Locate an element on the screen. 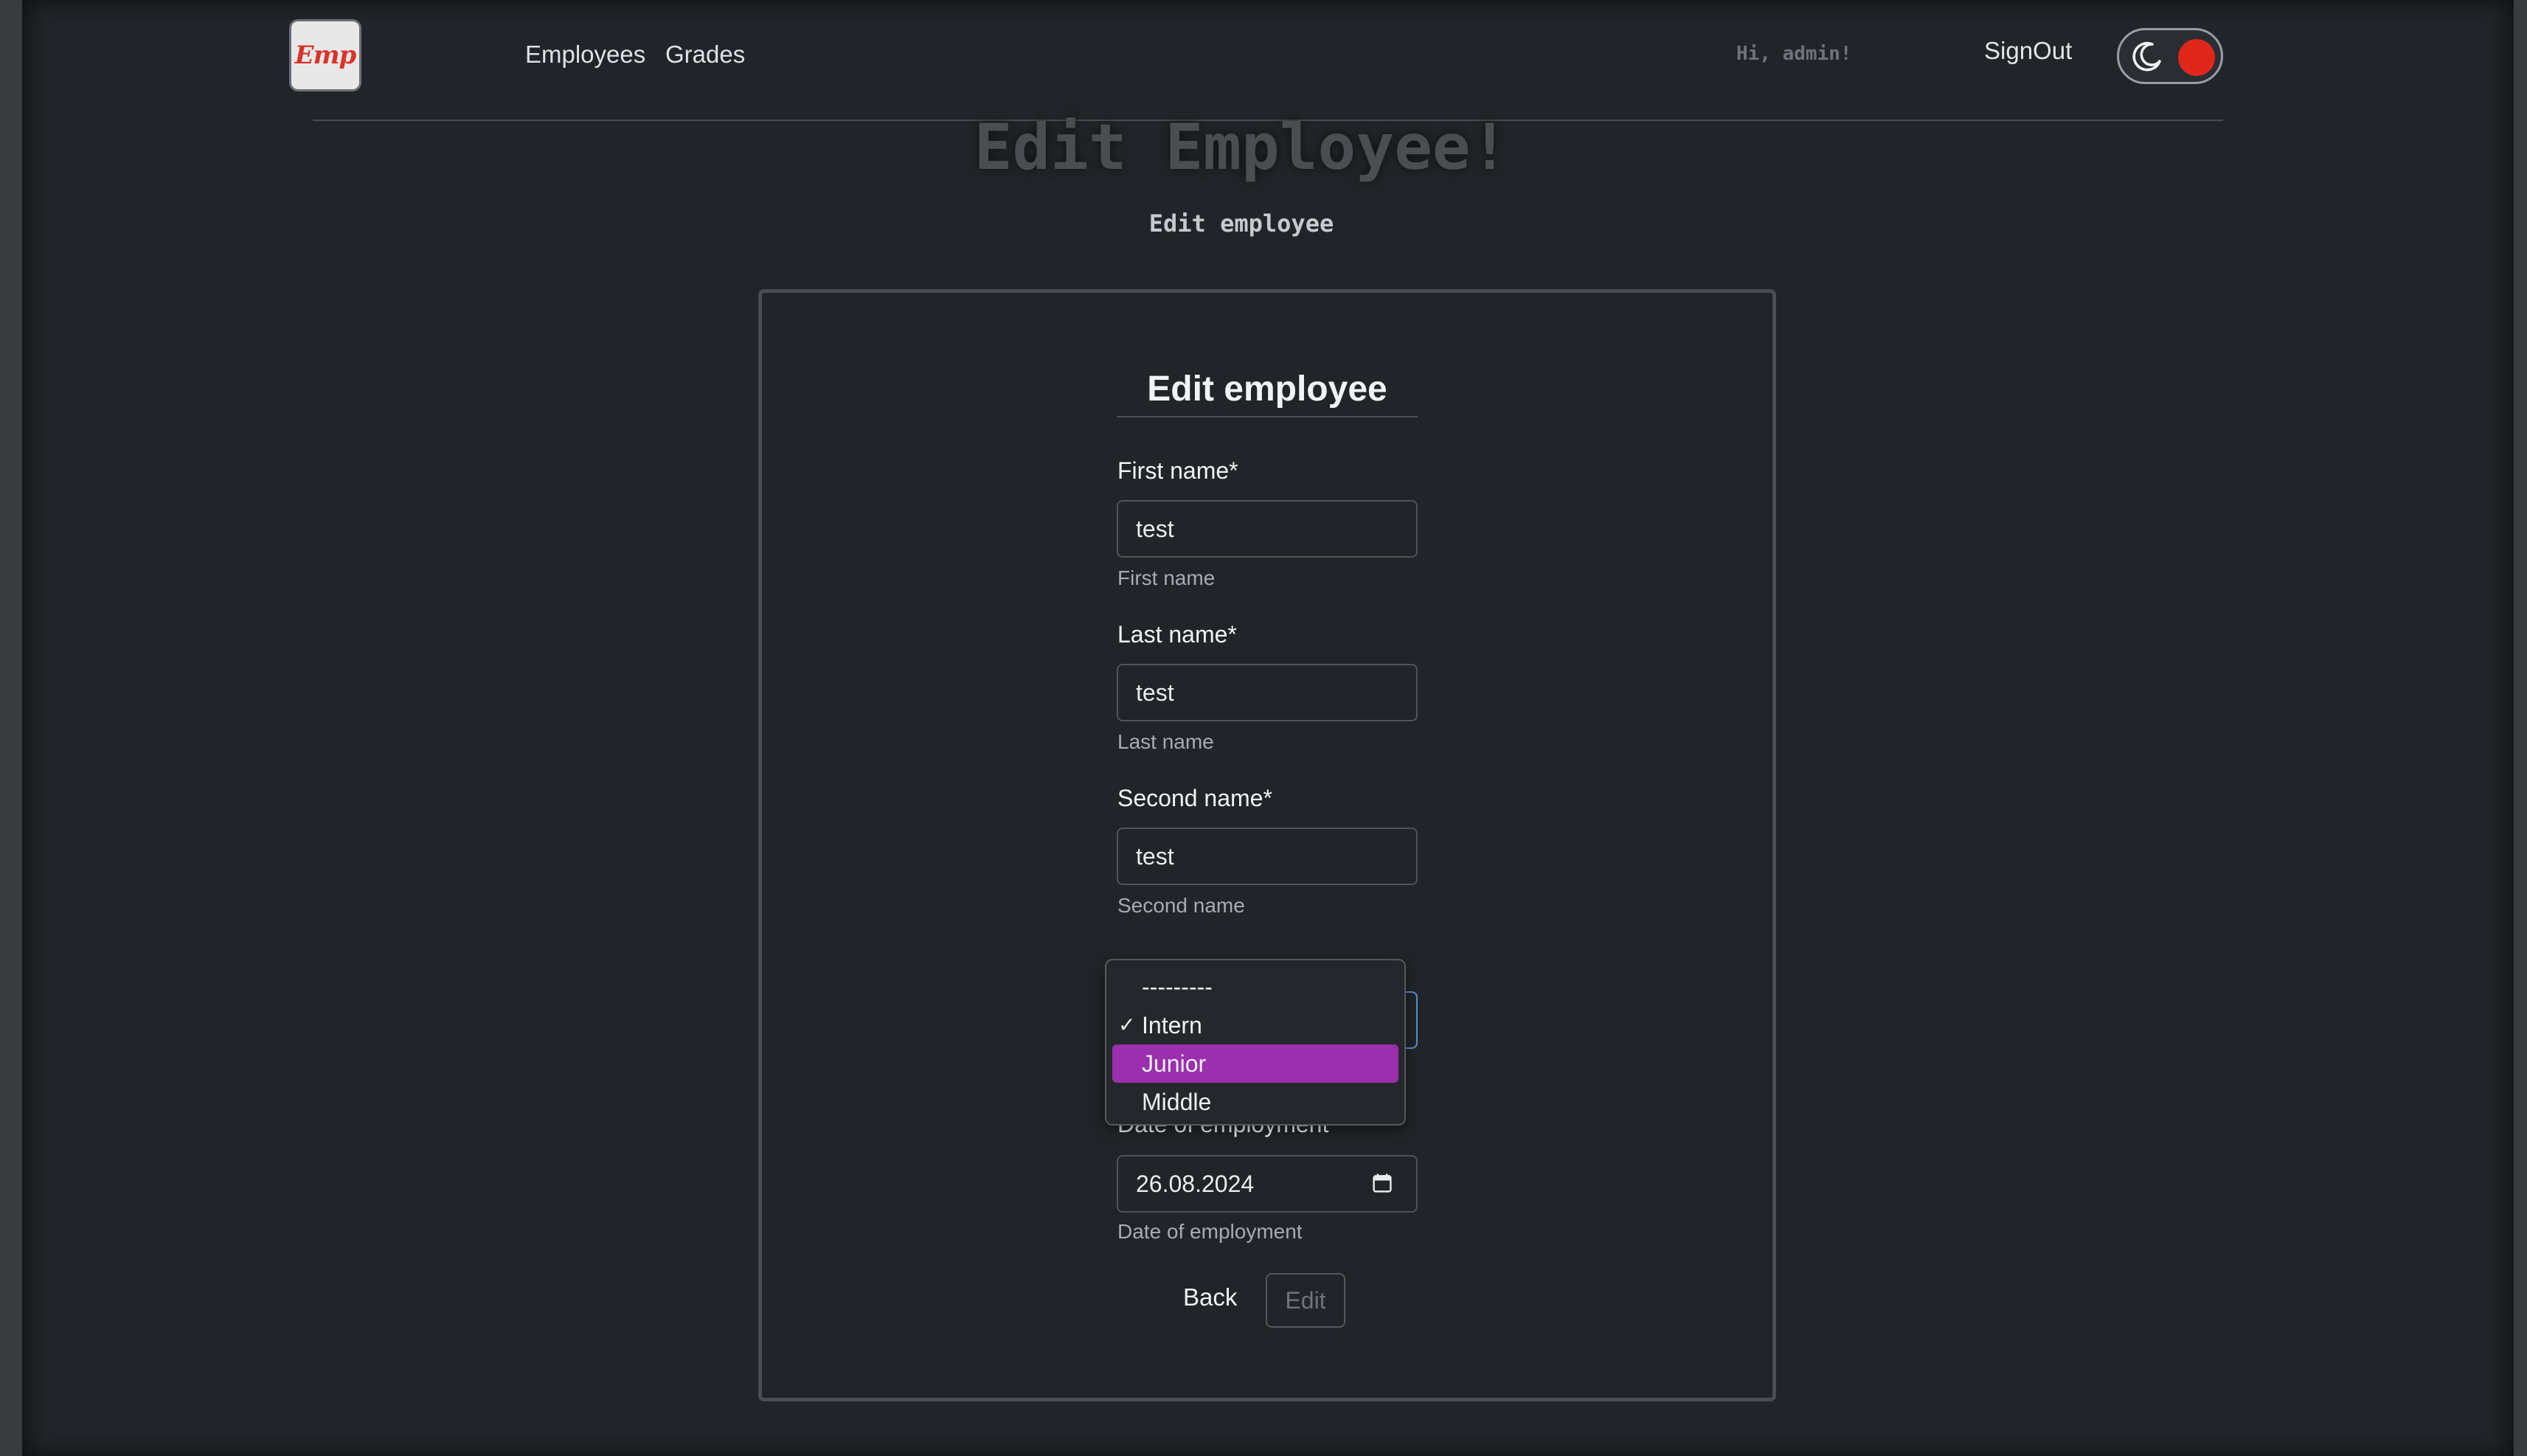  logo-text: Emp is located at coordinates (325, 55).